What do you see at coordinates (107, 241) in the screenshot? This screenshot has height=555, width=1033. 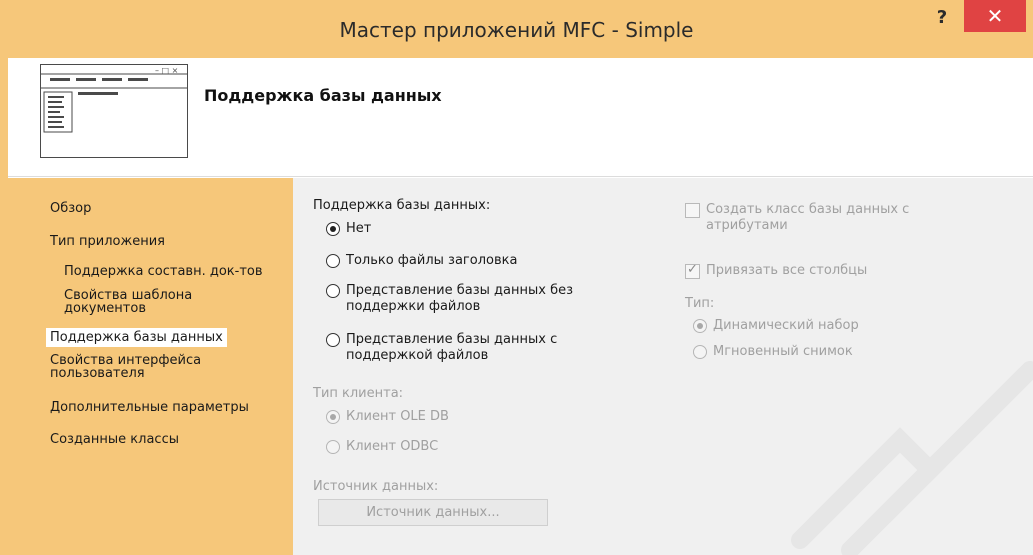 I see `nav-item-app-type: Тип приложения` at bounding box center [107, 241].